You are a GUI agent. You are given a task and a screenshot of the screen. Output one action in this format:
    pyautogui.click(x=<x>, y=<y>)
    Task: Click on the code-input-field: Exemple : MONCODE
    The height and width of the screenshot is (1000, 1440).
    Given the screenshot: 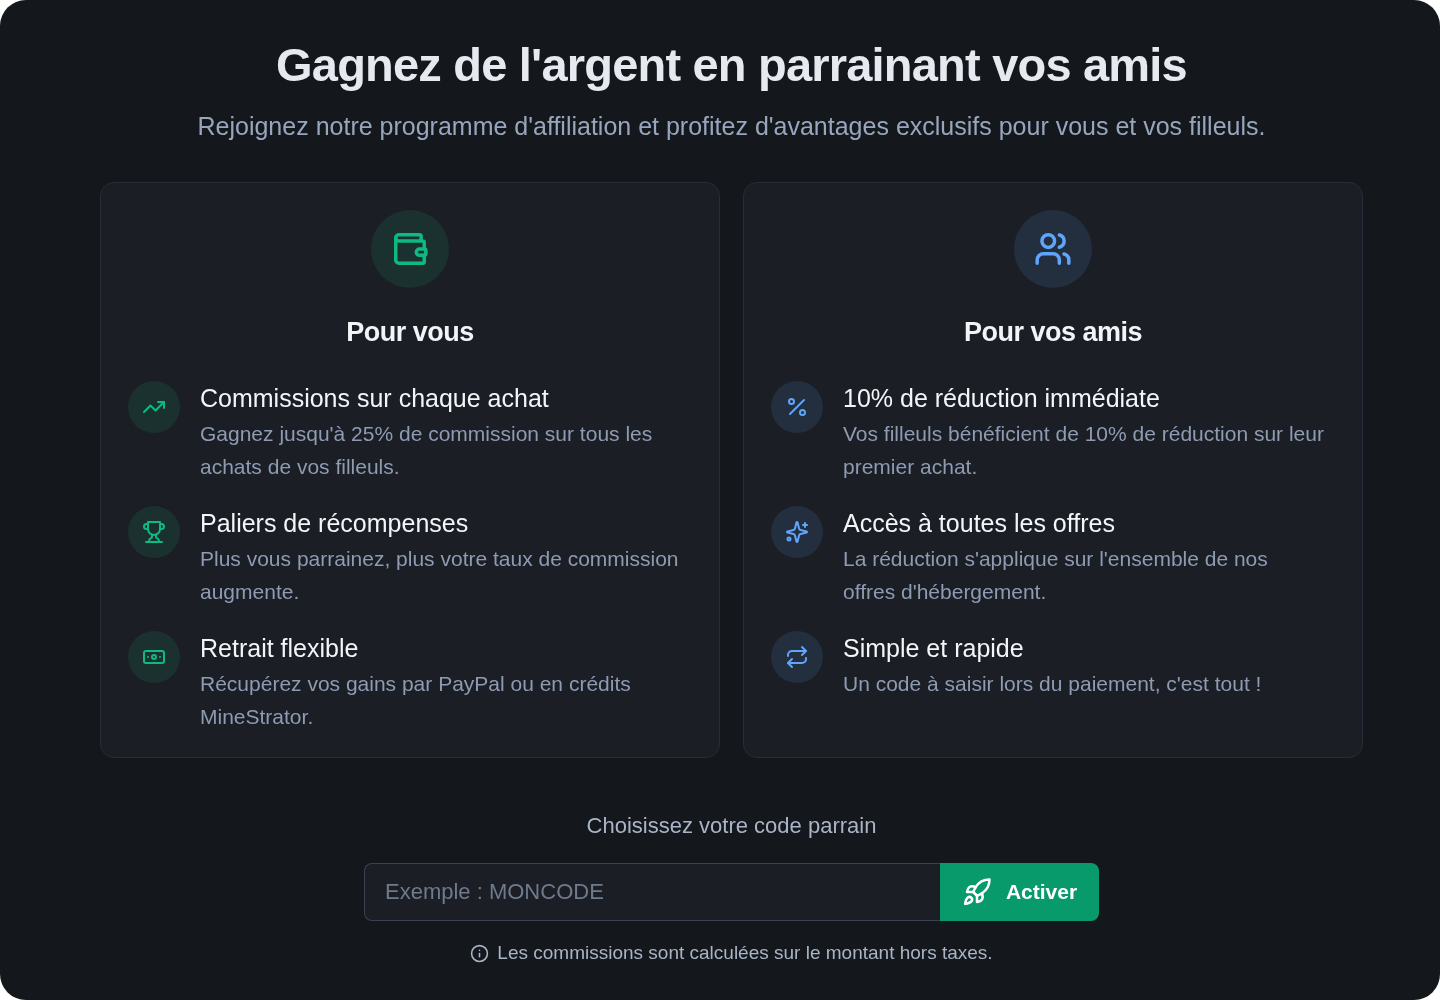 What is the action you would take?
    pyautogui.click(x=652, y=892)
    